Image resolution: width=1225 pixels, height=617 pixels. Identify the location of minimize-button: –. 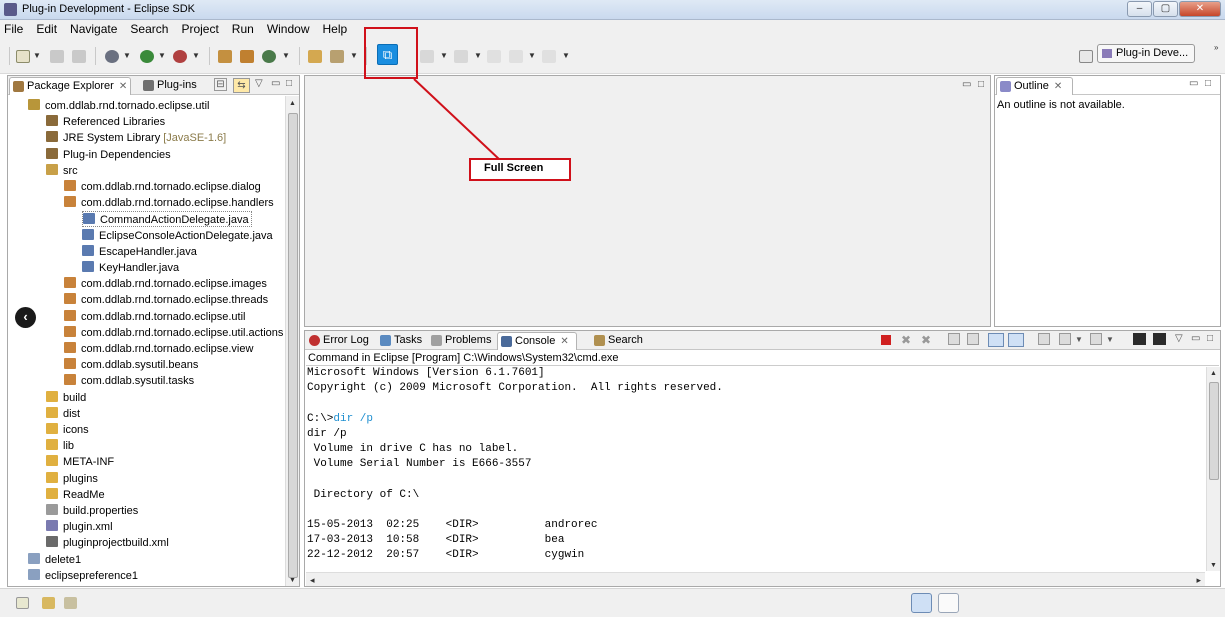
(1139, 9).